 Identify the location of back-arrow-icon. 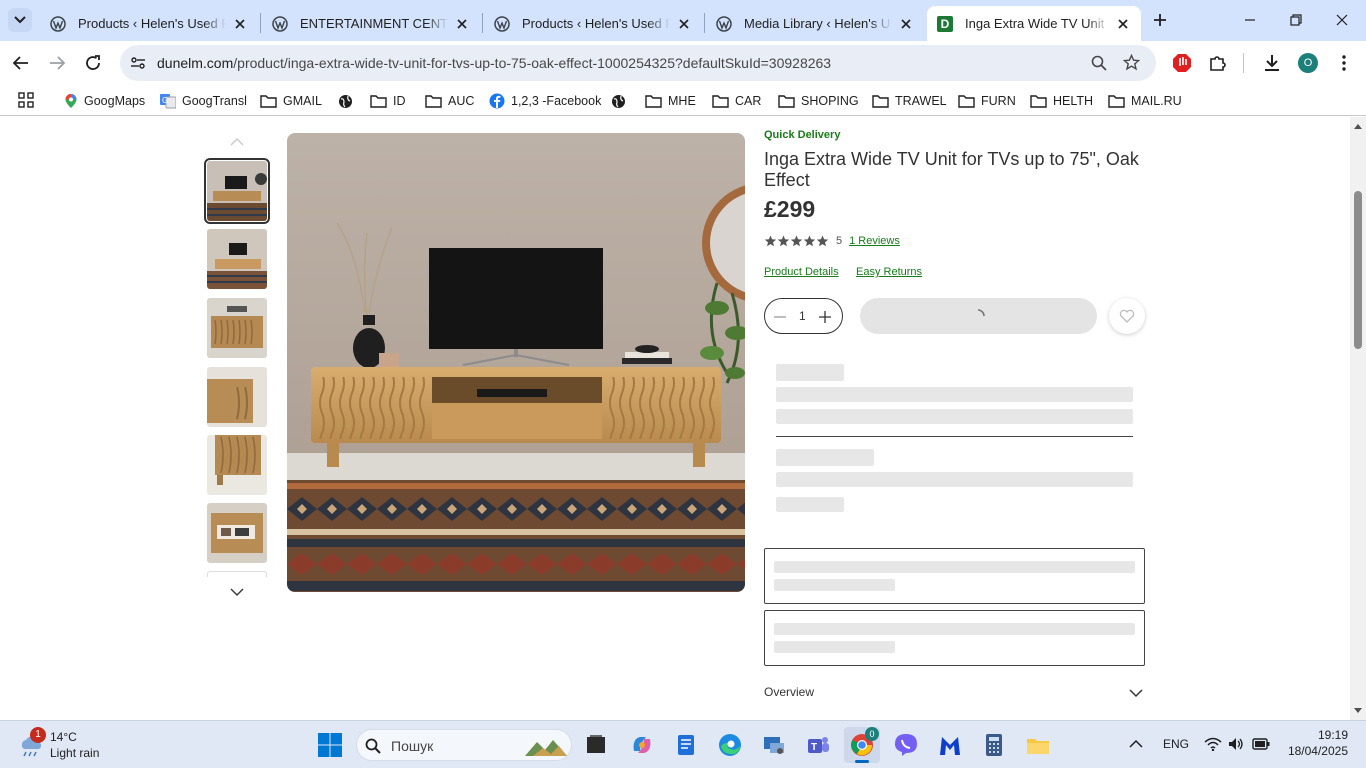
(21, 63).